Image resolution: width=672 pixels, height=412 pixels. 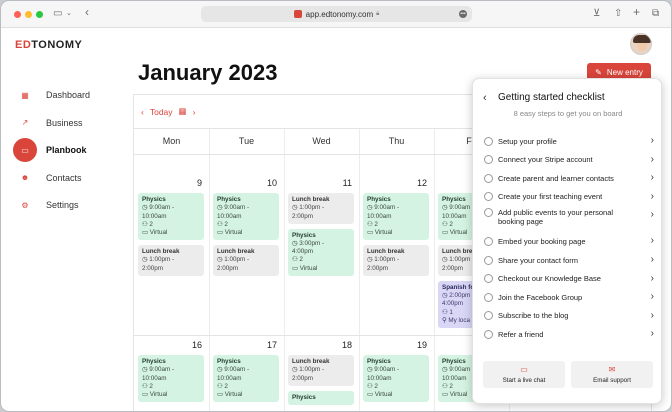 I want to click on back-icon: ‹, so click(x=485, y=98).